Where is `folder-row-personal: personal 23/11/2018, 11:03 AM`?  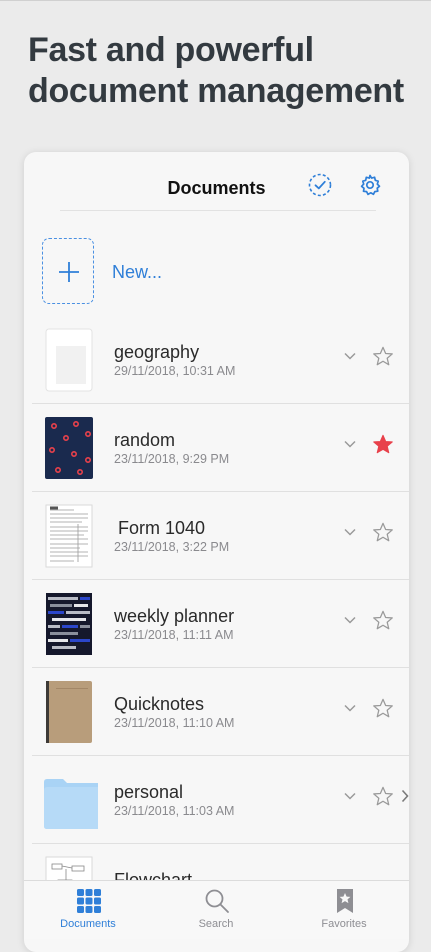
folder-row-personal: personal 23/11/2018, 11:03 AM is located at coordinates (220, 800).